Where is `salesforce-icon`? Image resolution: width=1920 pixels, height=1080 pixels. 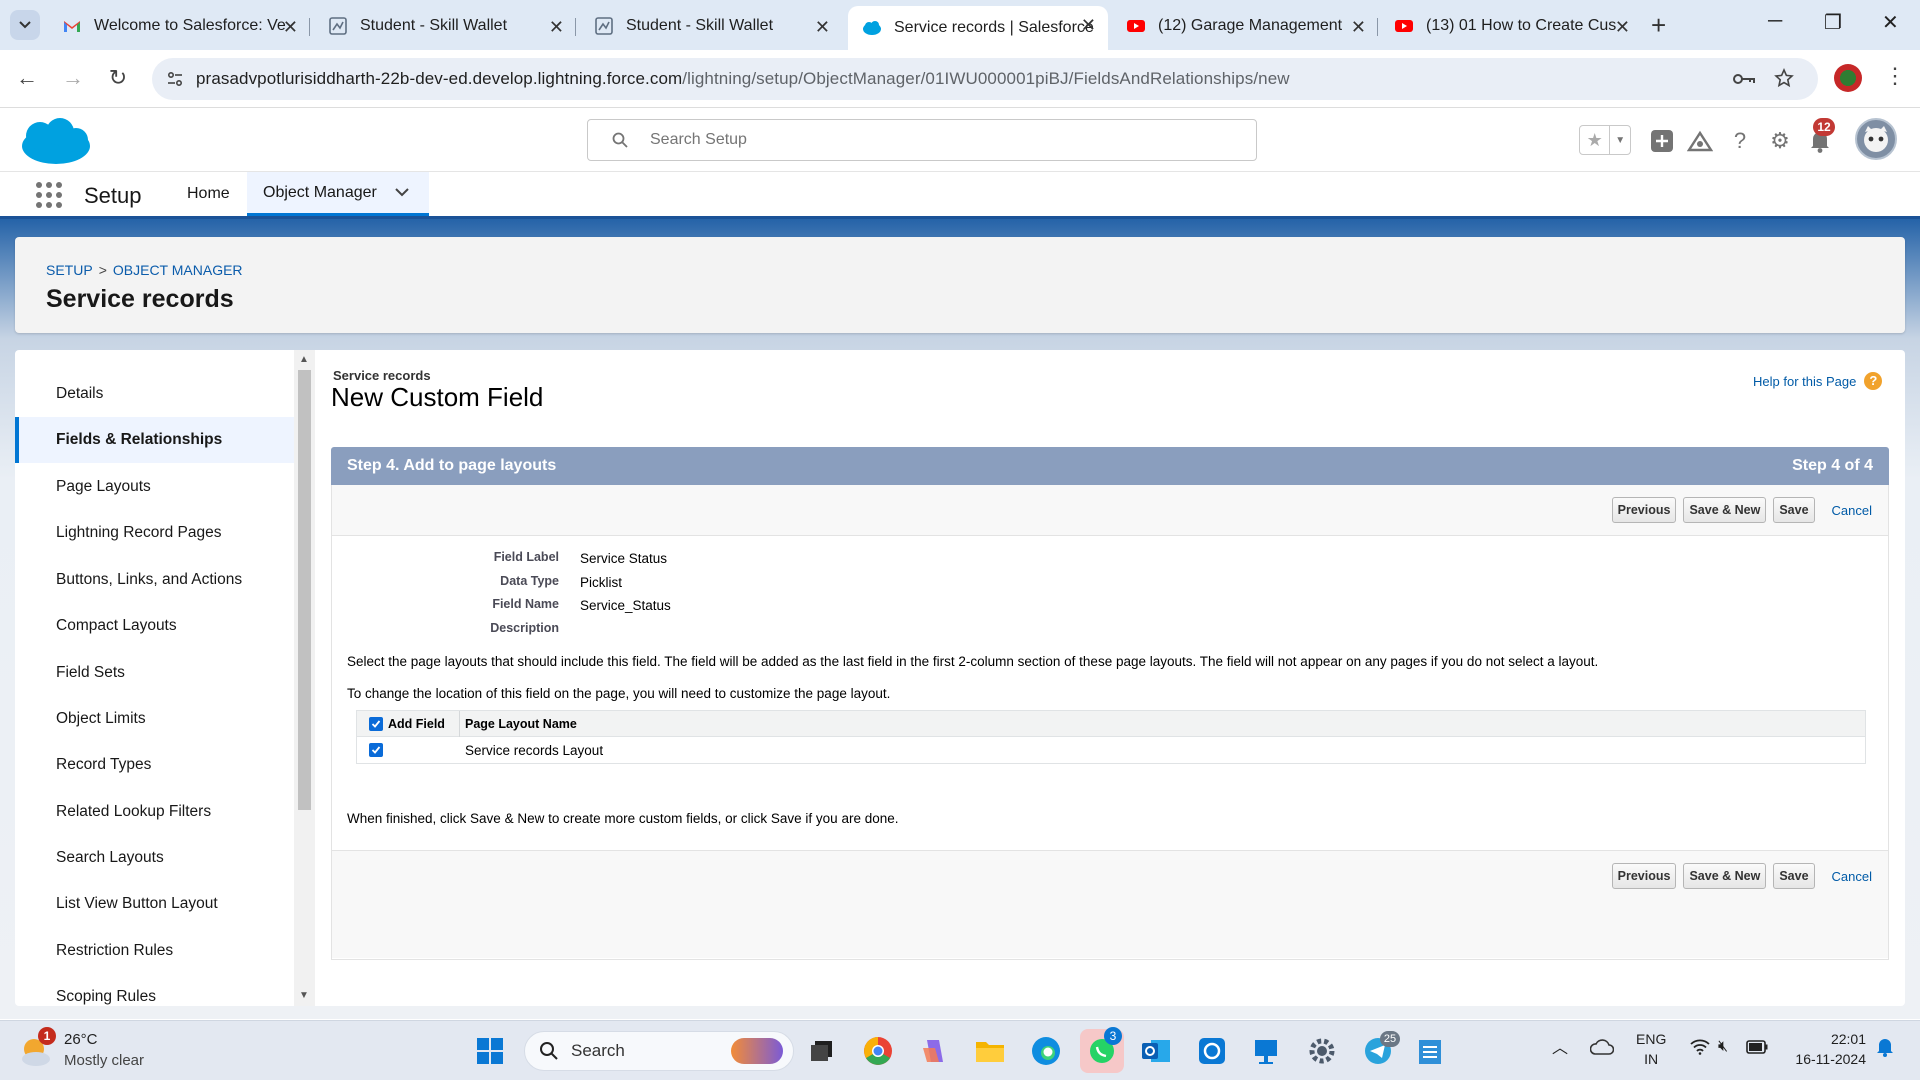 salesforce-icon is located at coordinates (872, 28).